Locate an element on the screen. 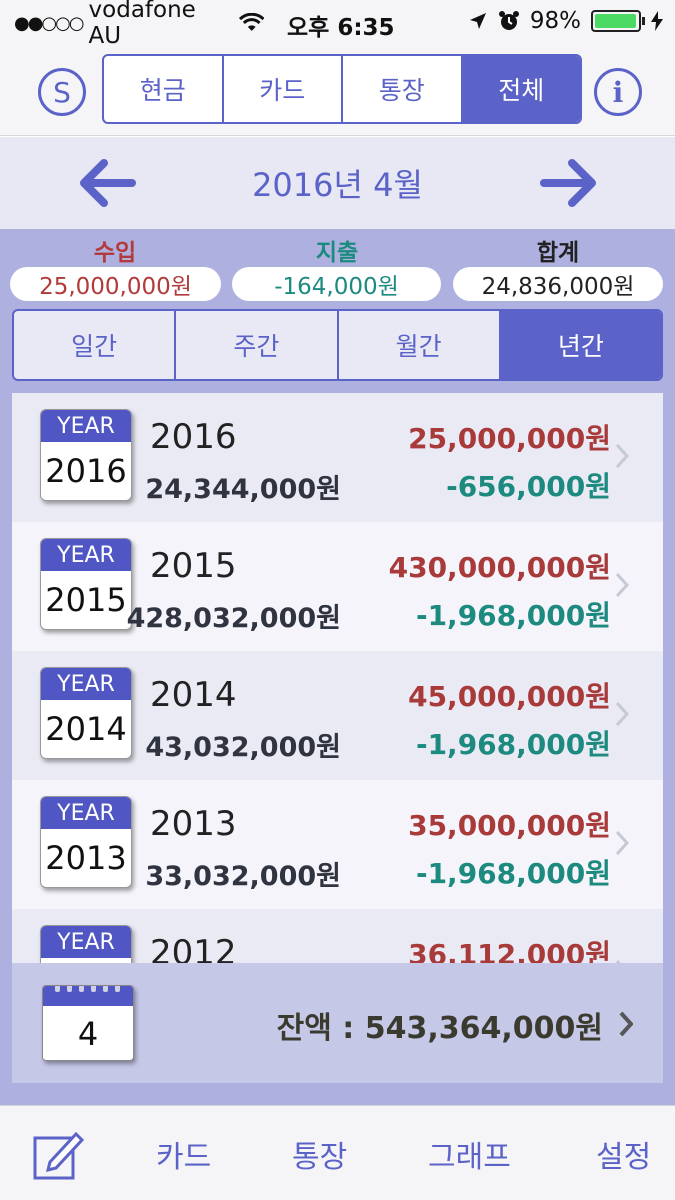 This screenshot has width=675, height=1200. edit-pencil-icon is located at coordinates (58, 1154).